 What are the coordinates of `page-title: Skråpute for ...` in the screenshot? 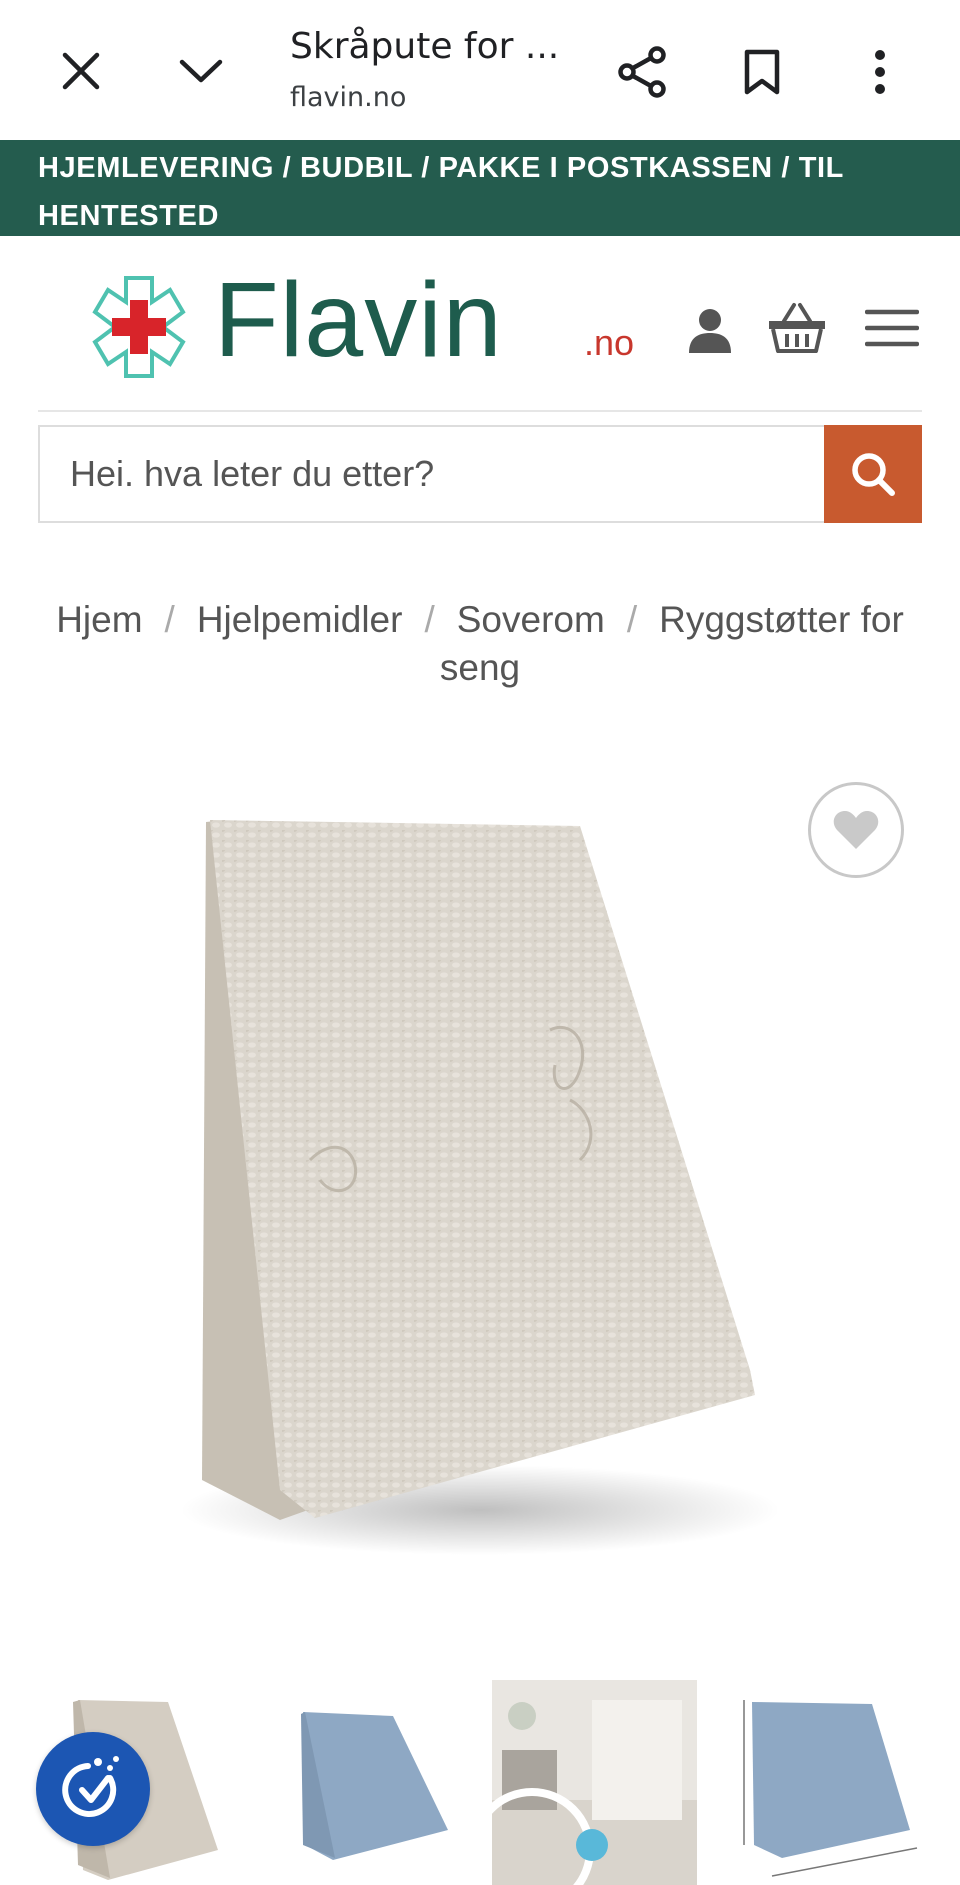 It's located at (425, 46).